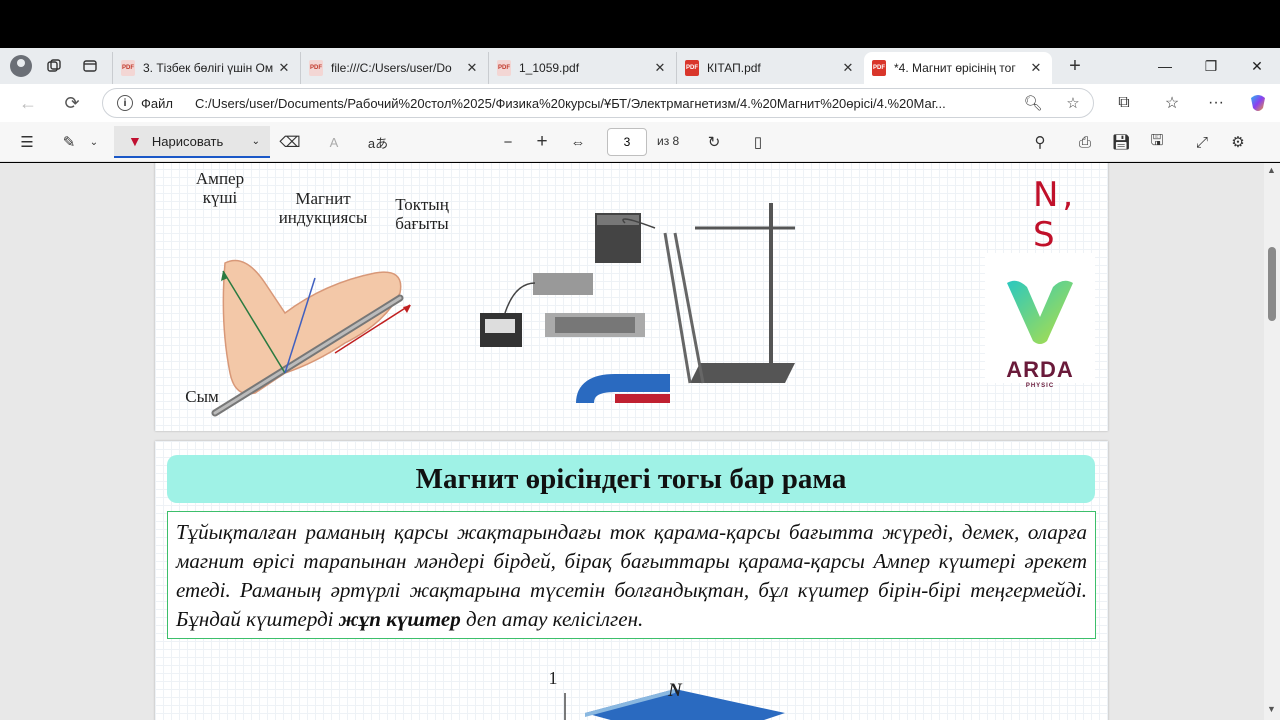 The height and width of the screenshot is (720, 1280). I want to click on arda-logo: ARDA PHYSIC, so click(1040, 321).